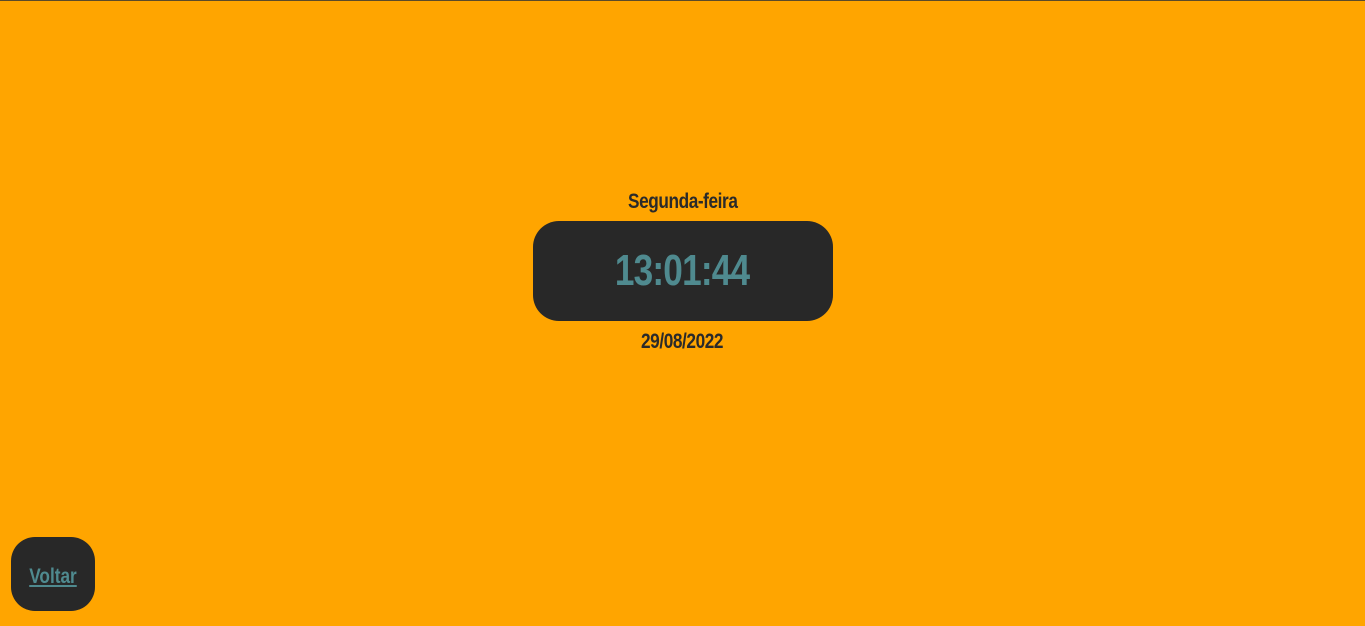 This screenshot has width=1365, height=626. I want to click on time-readout: 13:01:44, so click(682, 270).